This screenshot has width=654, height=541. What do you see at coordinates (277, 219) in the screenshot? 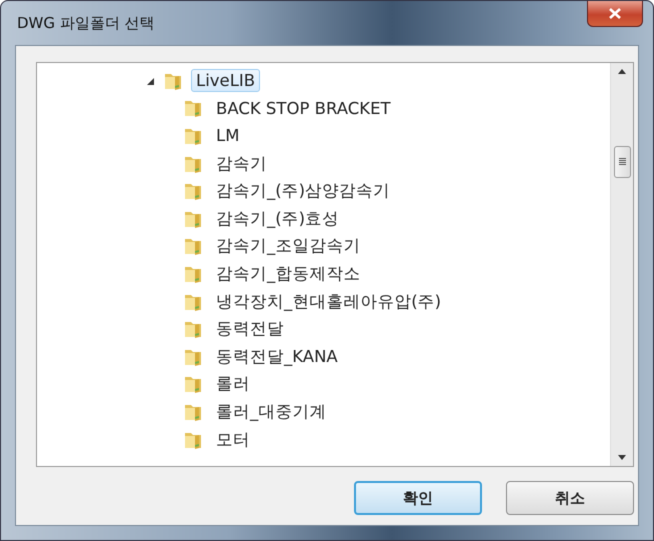
I see `tree-item: 감속기_(주)효성` at bounding box center [277, 219].